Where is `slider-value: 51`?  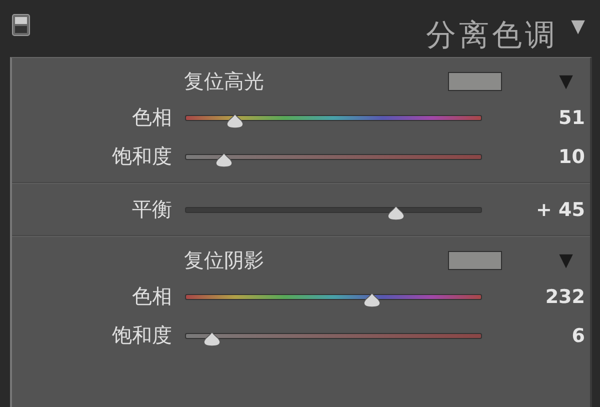 slider-value: 51 is located at coordinates (571, 117).